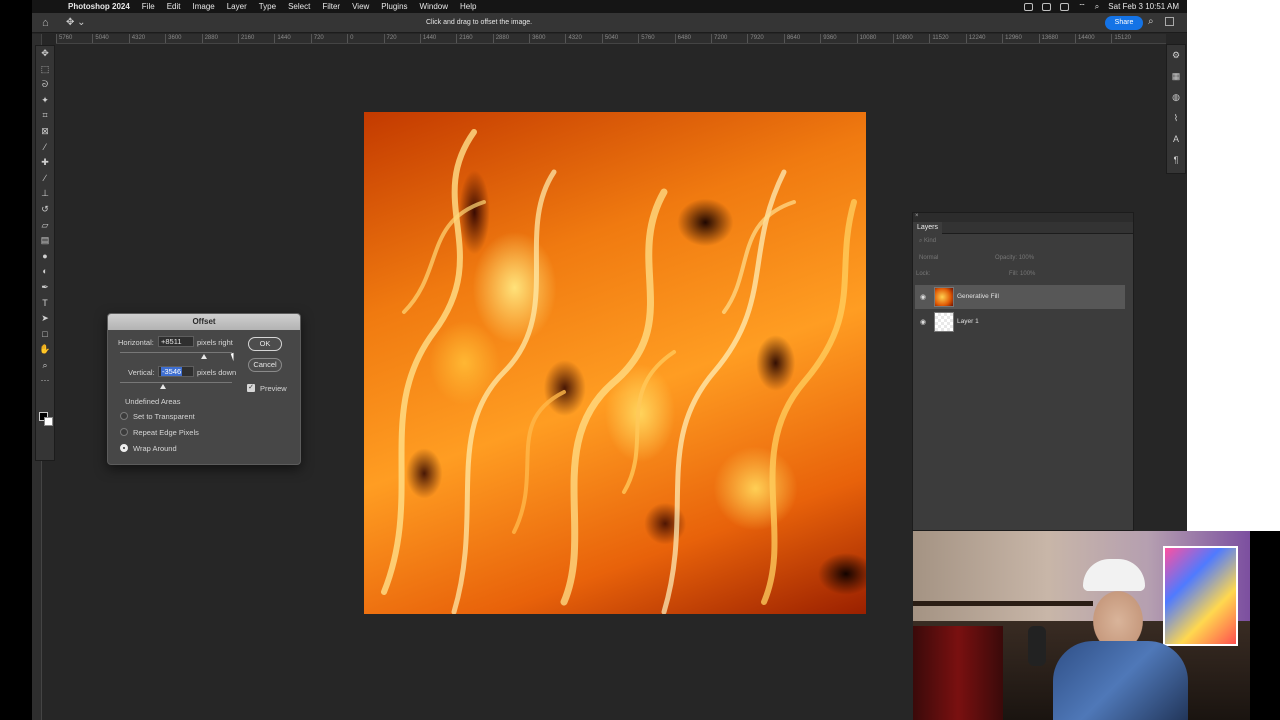 Image resolution: width=1280 pixels, height=720 pixels. What do you see at coordinates (1176, 55) in the screenshot?
I see `libraries-icon: ⚙` at bounding box center [1176, 55].